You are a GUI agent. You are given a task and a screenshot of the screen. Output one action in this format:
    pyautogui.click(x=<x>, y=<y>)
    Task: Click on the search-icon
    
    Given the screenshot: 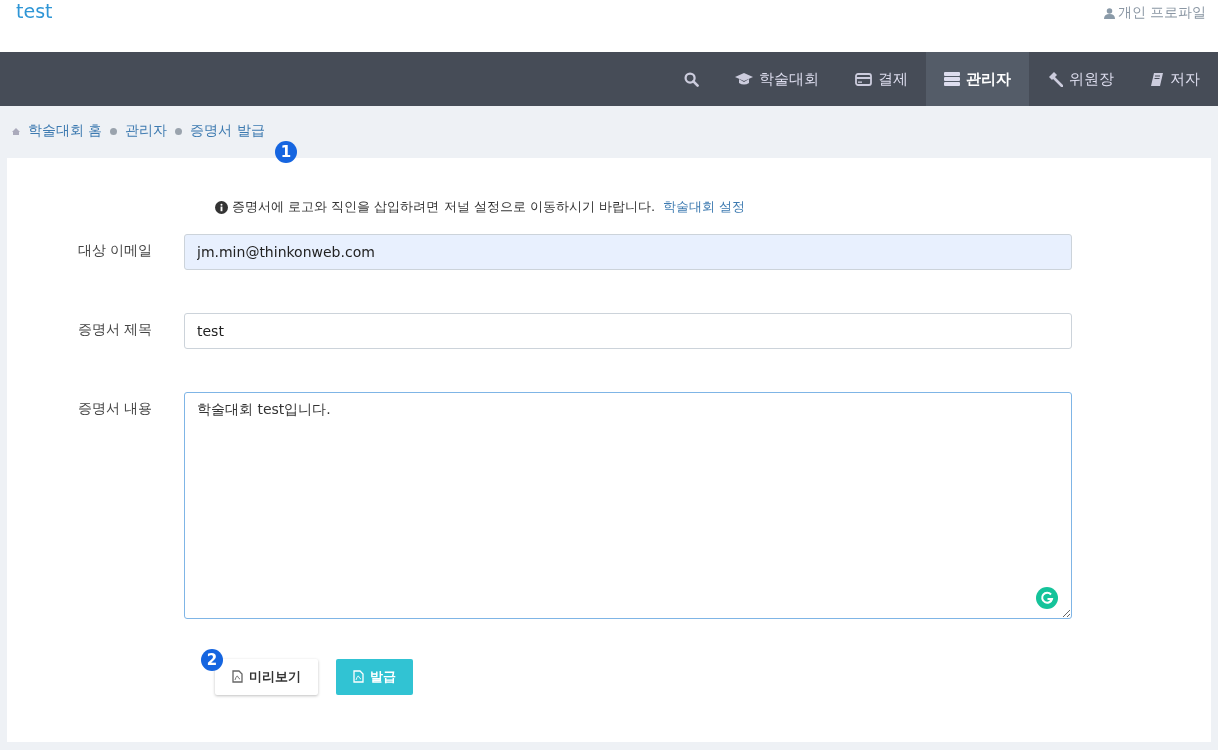 What is the action you would take?
    pyautogui.click(x=691, y=79)
    